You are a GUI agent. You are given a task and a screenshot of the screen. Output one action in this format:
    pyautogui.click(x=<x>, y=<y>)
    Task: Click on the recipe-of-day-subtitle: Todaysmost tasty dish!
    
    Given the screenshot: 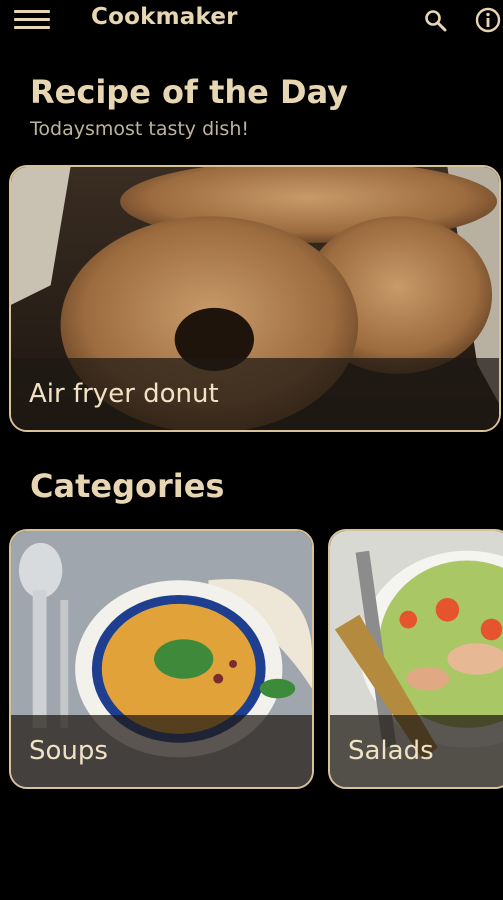 What is the action you would take?
    pyautogui.click(x=139, y=129)
    